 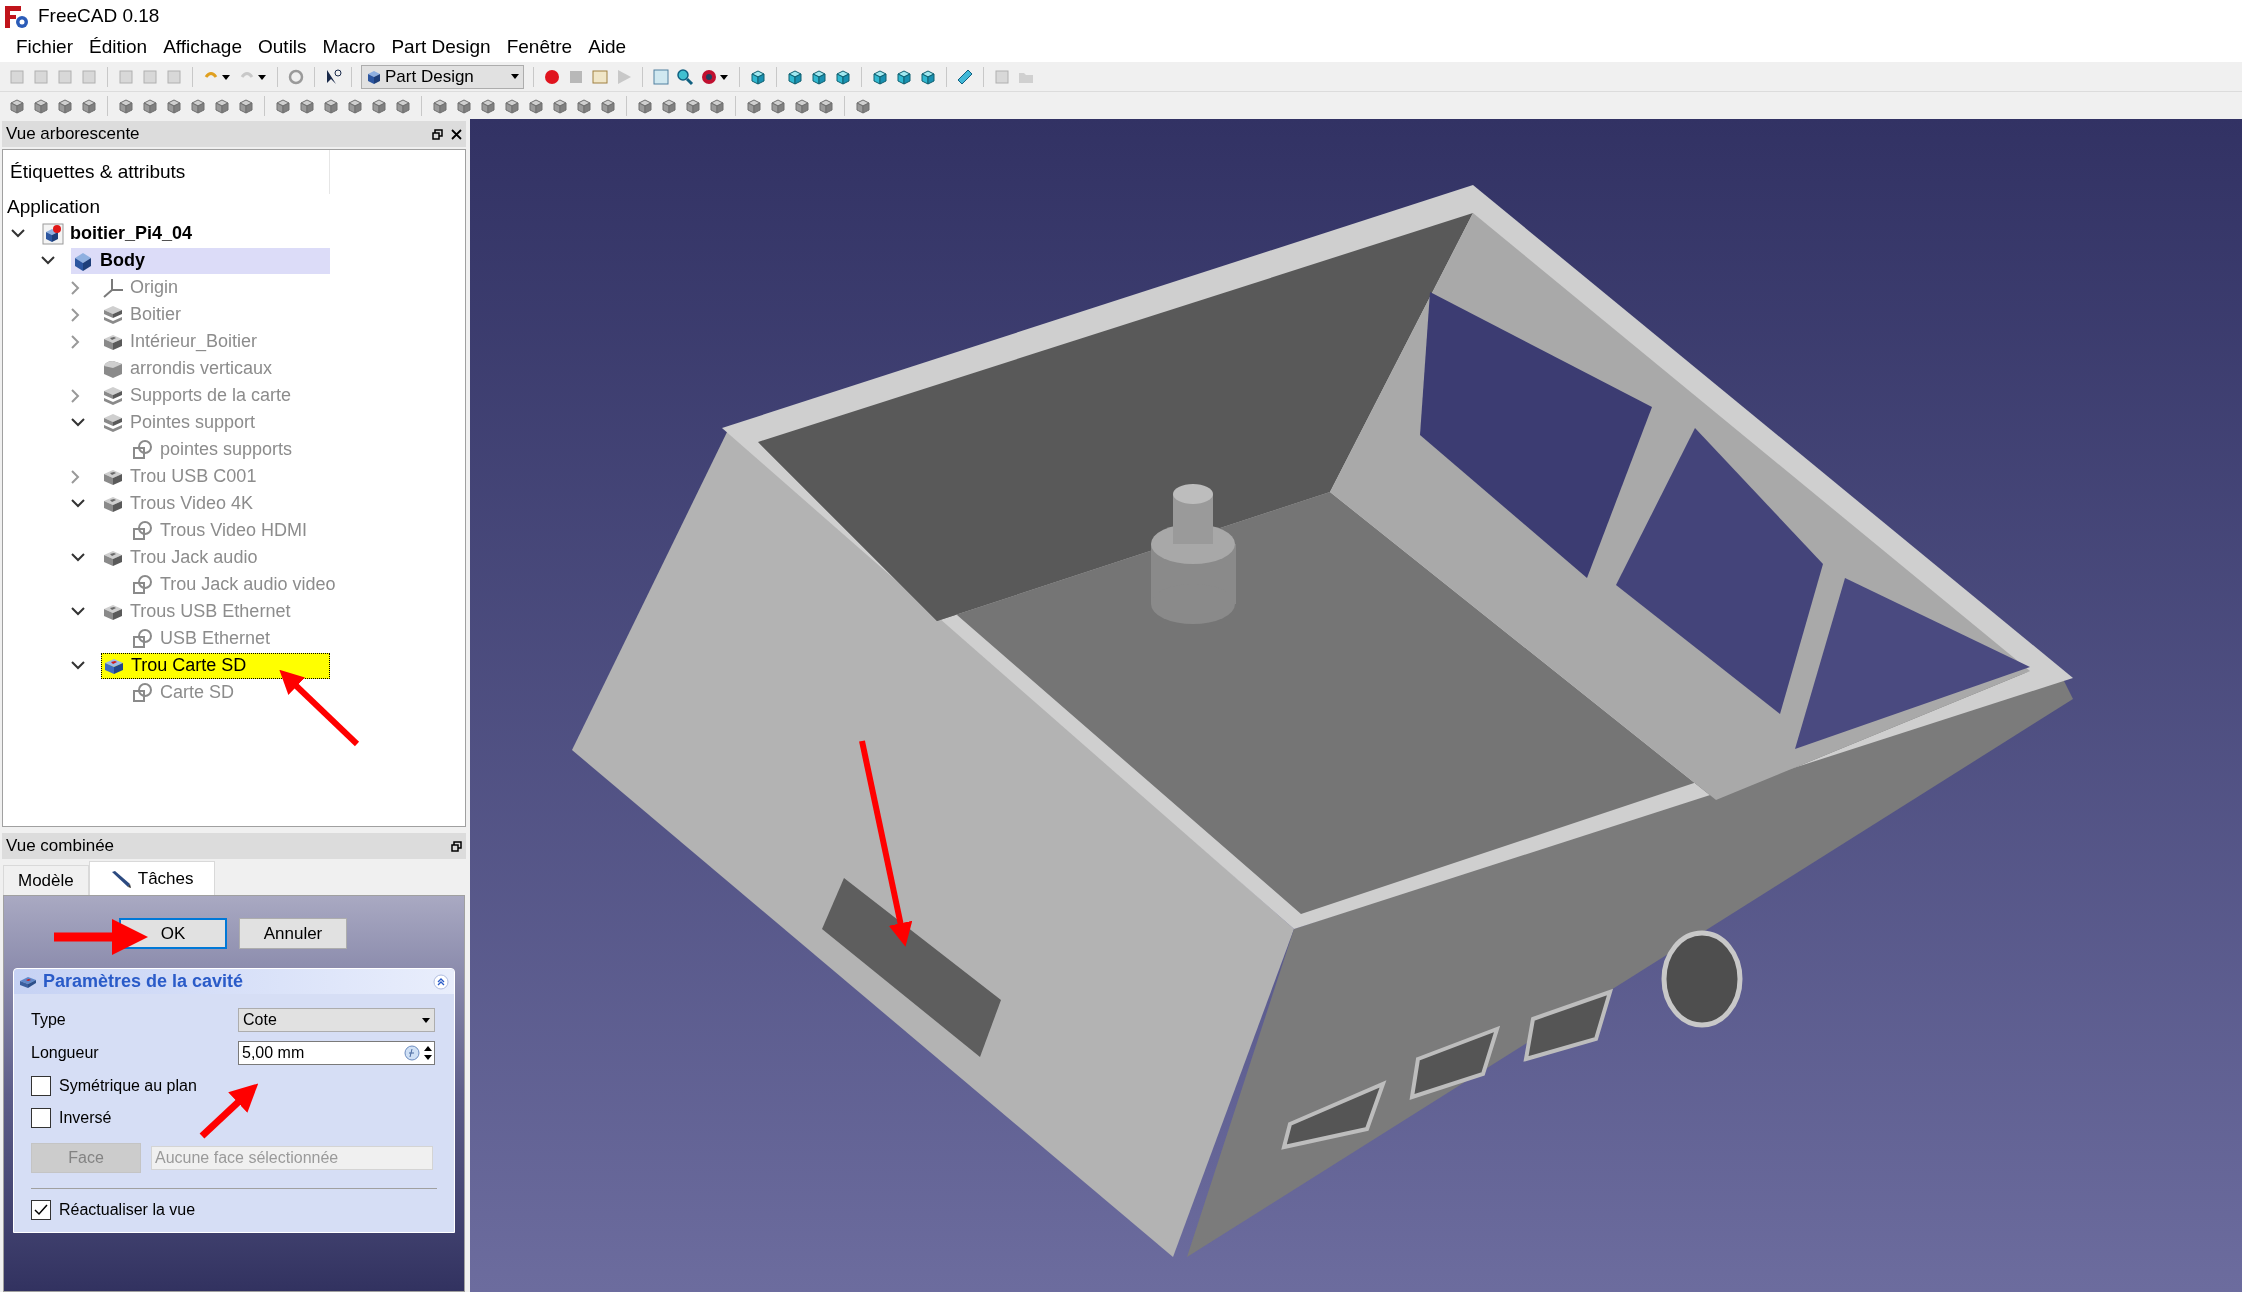 What do you see at coordinates (17, 16) in the screenshot?
I see `app-logo-icon` at bounding box center [17, 16].